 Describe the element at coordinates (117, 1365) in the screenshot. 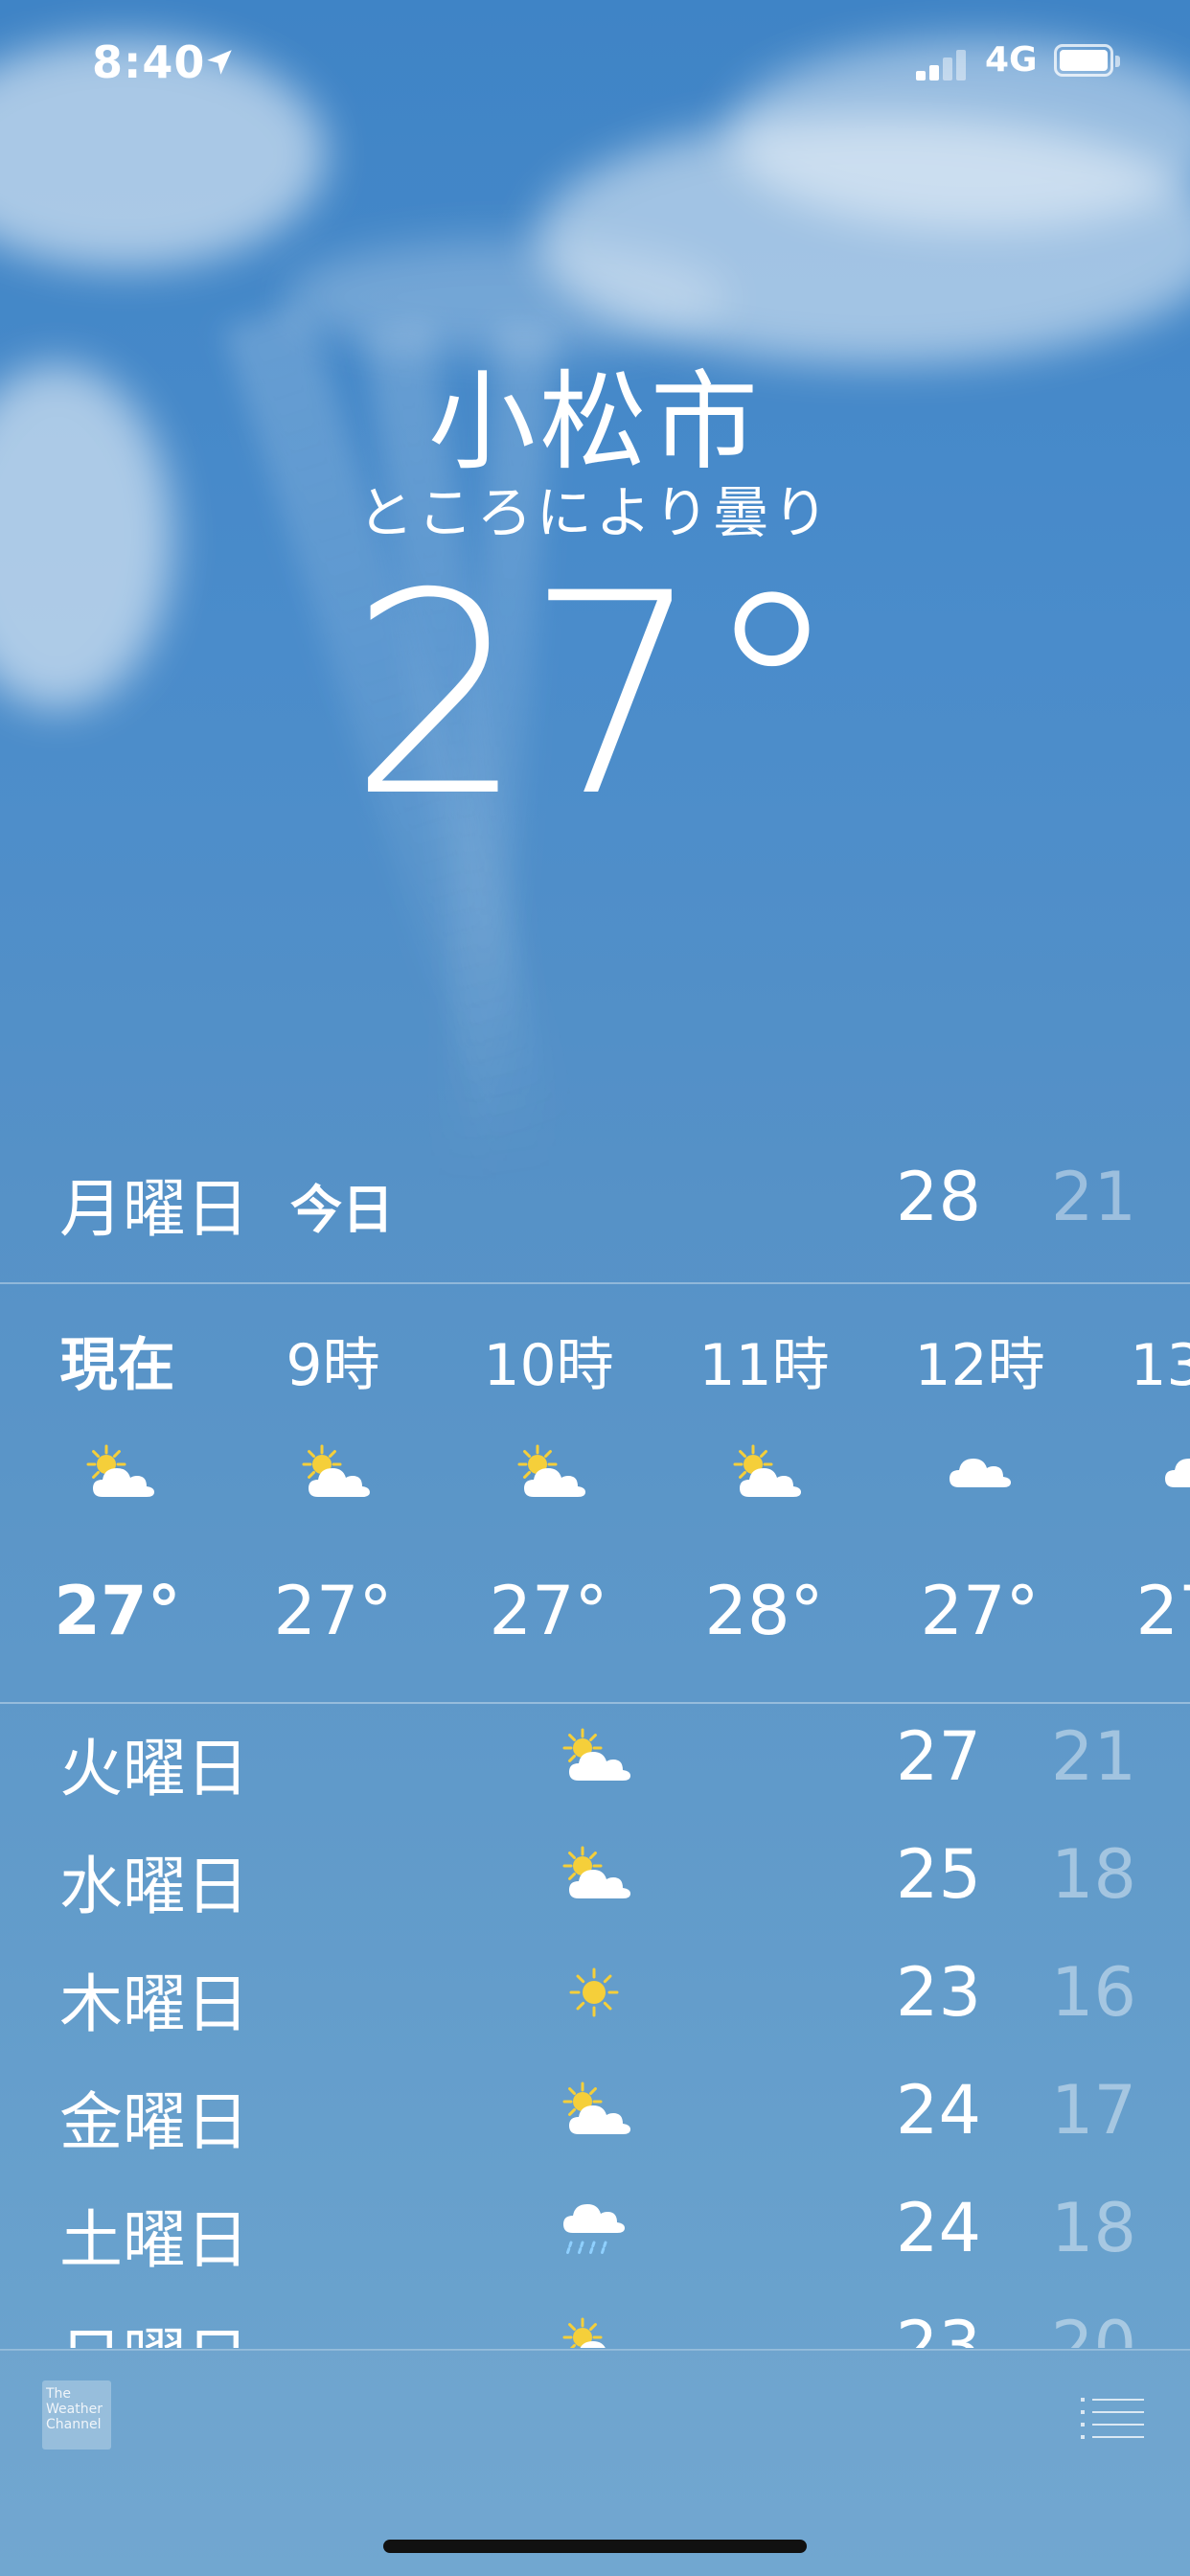

I see `hourly-time: 現在` at that location.